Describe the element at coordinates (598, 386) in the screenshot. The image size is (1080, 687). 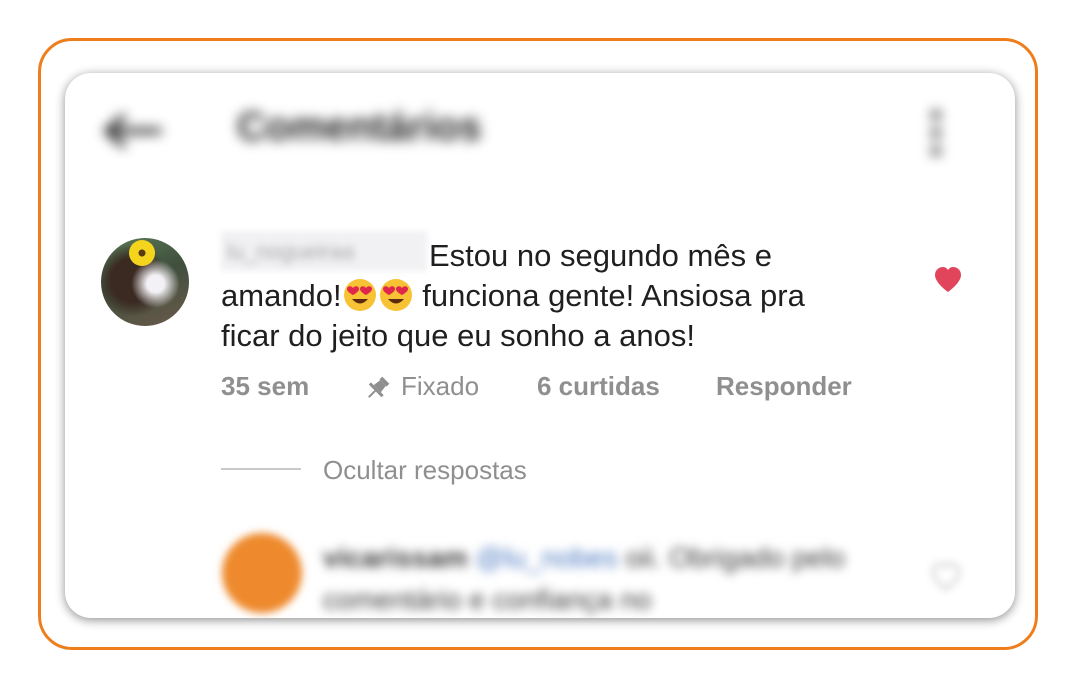
I see `likes-count: 6 curtidas` at that location.